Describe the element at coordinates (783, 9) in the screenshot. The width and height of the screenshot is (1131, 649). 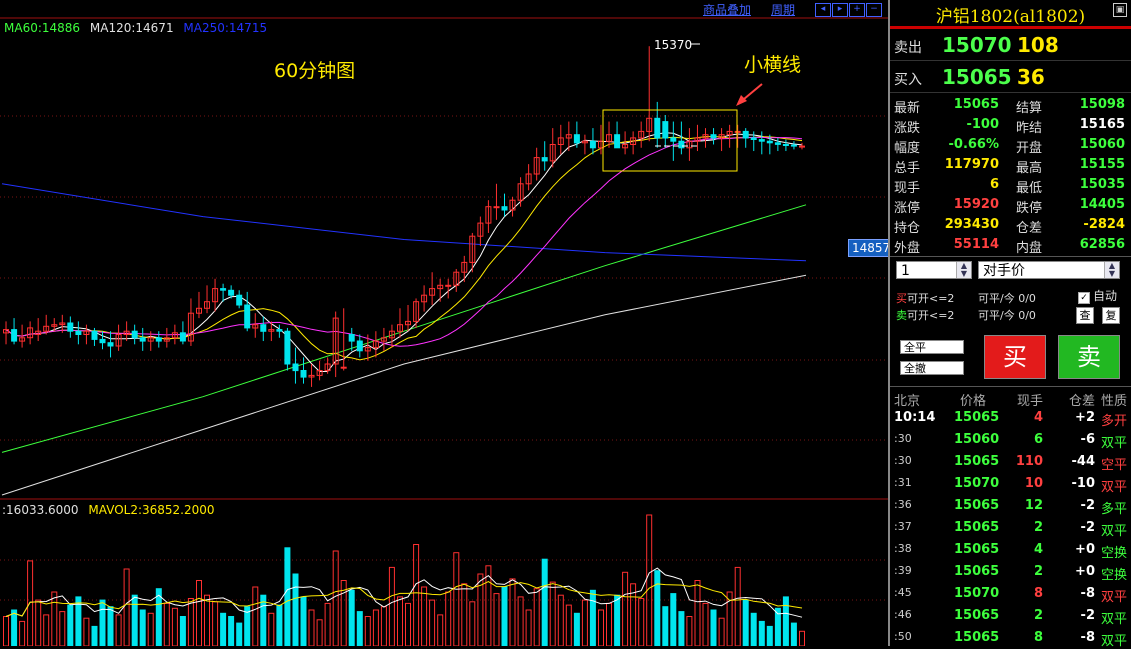
I see `period-link: 周期` at that location.